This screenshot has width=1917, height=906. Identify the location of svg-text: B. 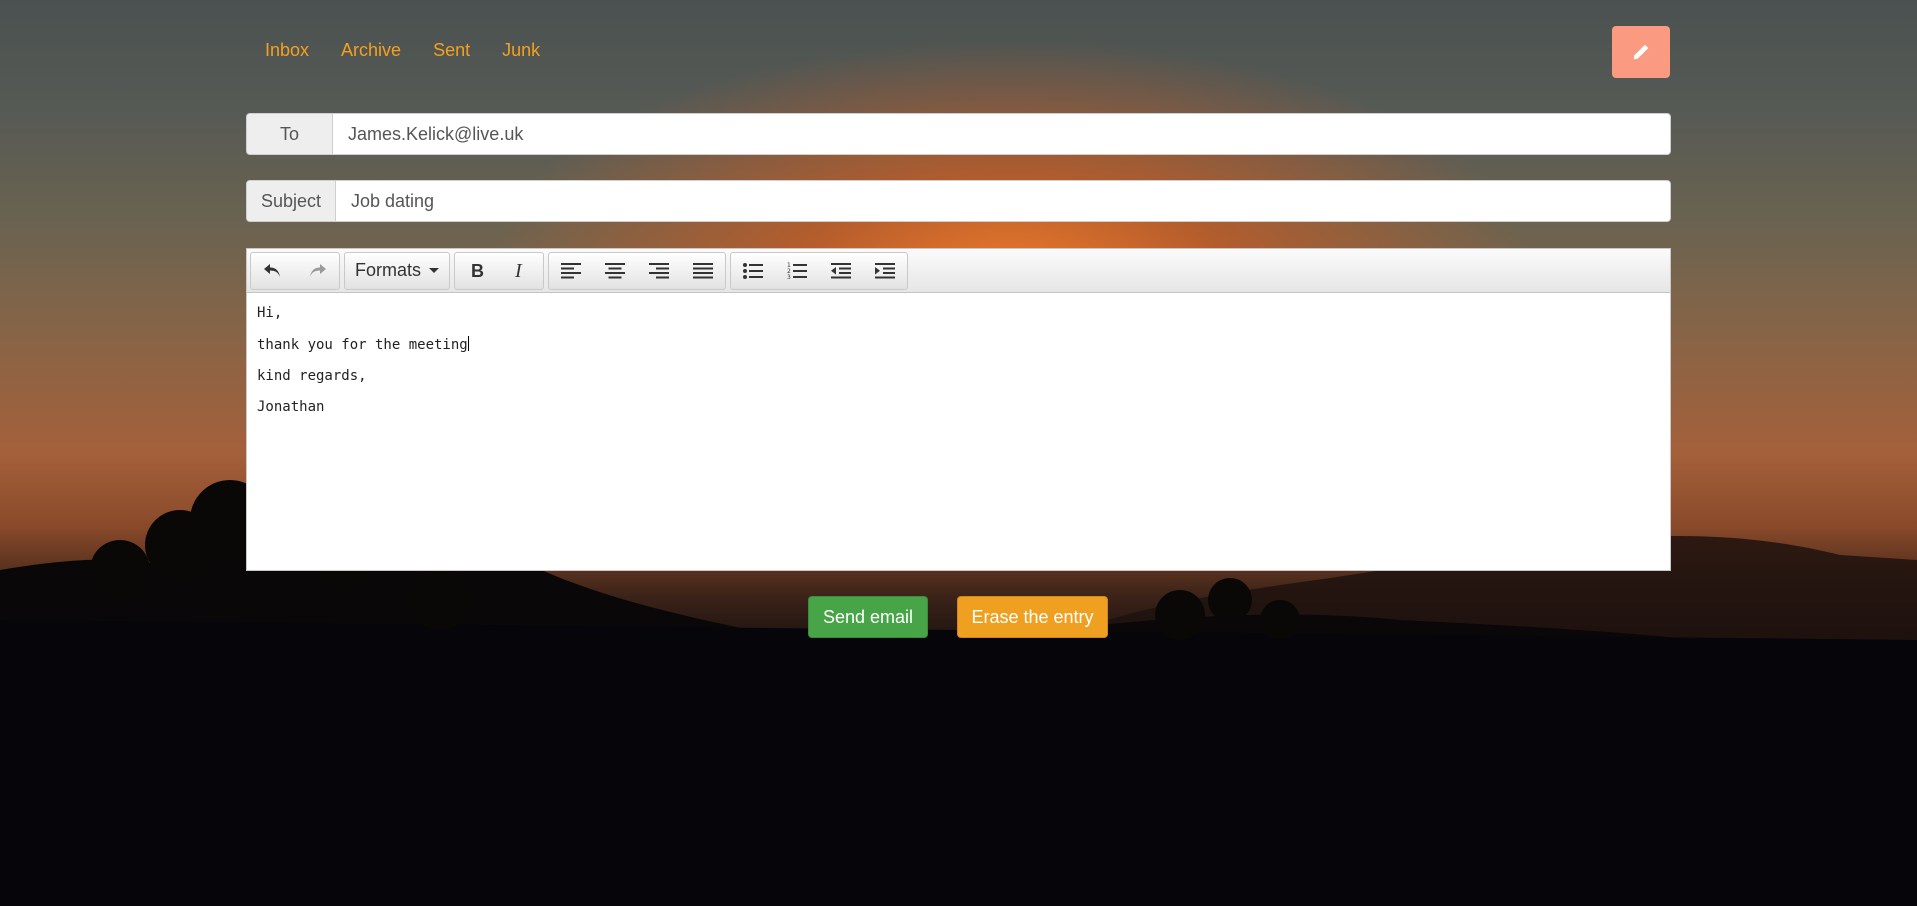
(477, 271).